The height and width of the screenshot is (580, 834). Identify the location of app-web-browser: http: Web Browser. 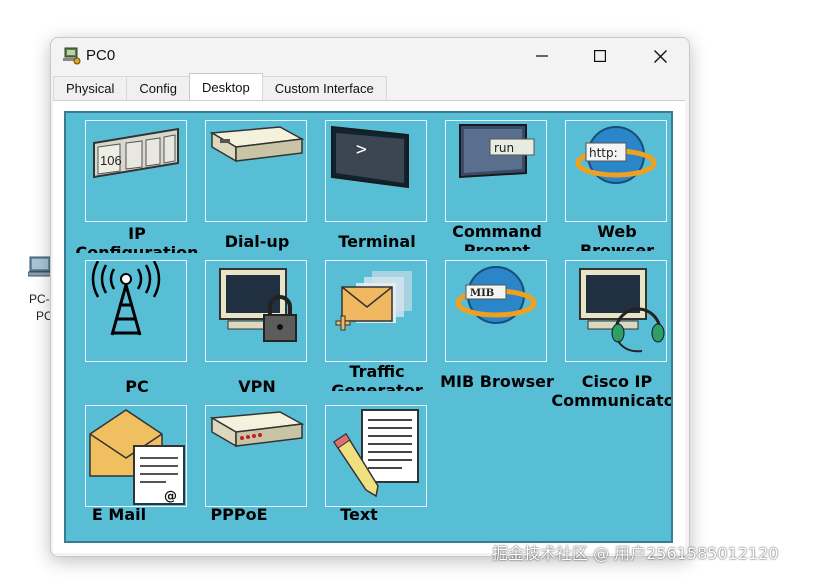
(609, 190).